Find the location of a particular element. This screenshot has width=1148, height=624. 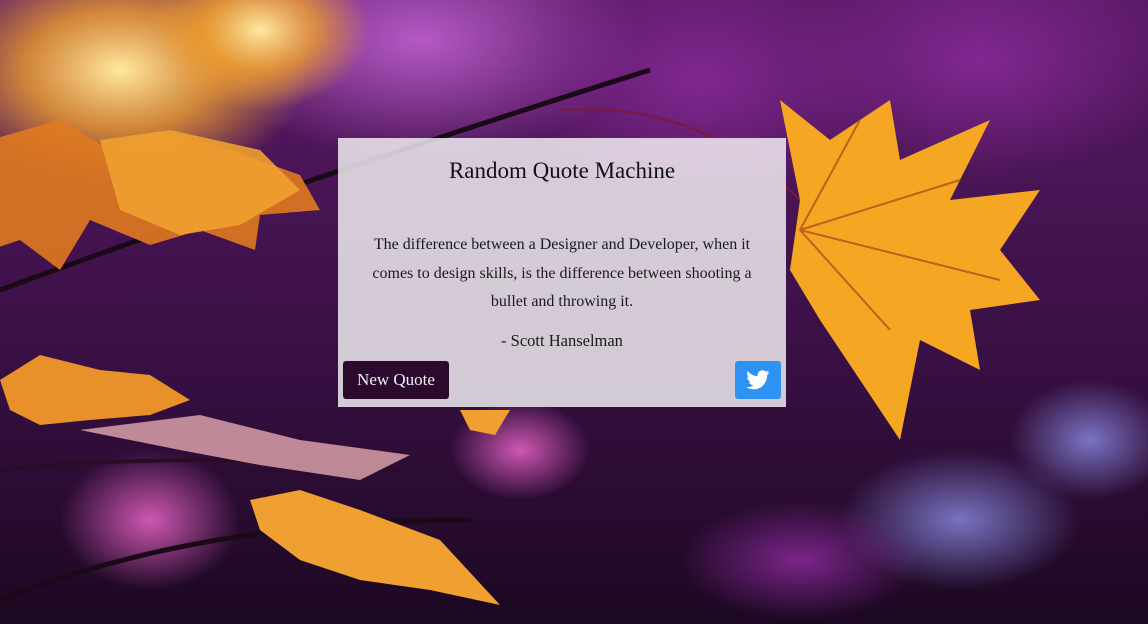

new-quote-button: New Quote is located at coordinates (396, 380).